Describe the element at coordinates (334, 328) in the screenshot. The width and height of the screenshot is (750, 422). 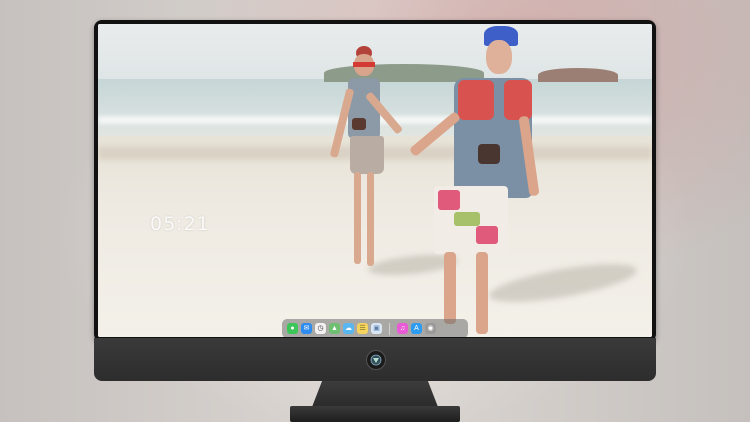
I see `maps-icon: ▲` at that location.